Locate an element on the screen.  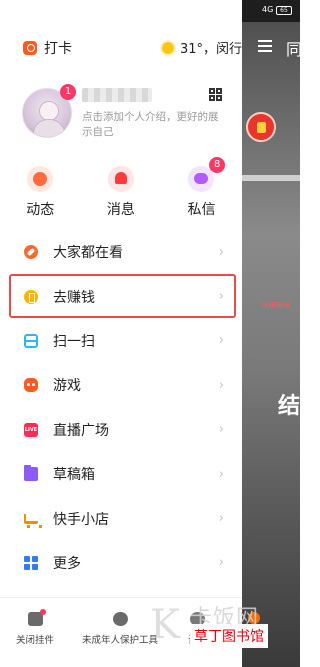
menu-item-shop: 快手小店 › is located at coordinates (121, 518).